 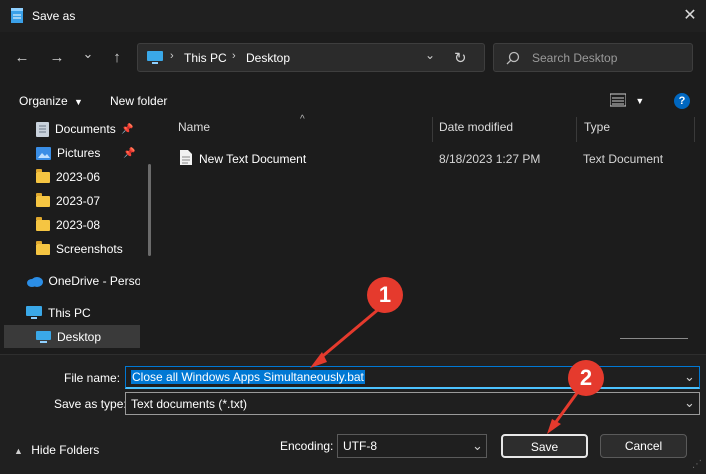 What do you see at coordinates (586, 378) in the screenshot?
I see `callout-marker-2: 2` at bounding box center [586, 378].